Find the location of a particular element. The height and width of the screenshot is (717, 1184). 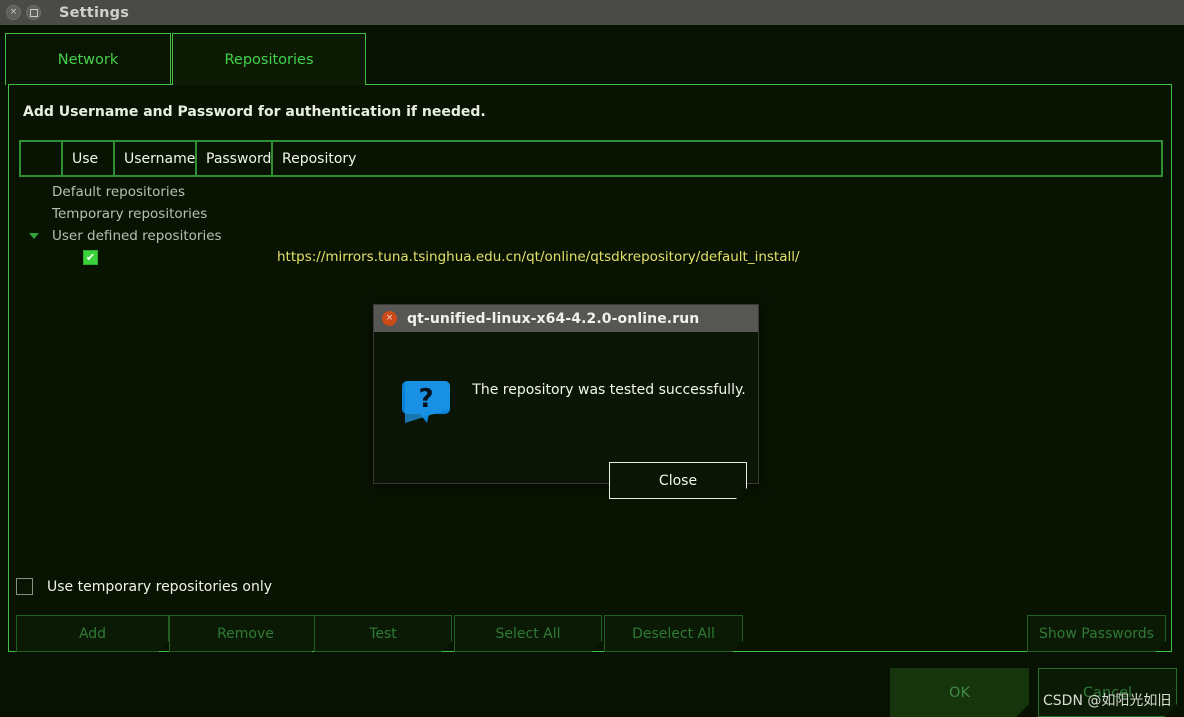

repository-use-checkbox: ✔ is located at coordinates (90, 257).